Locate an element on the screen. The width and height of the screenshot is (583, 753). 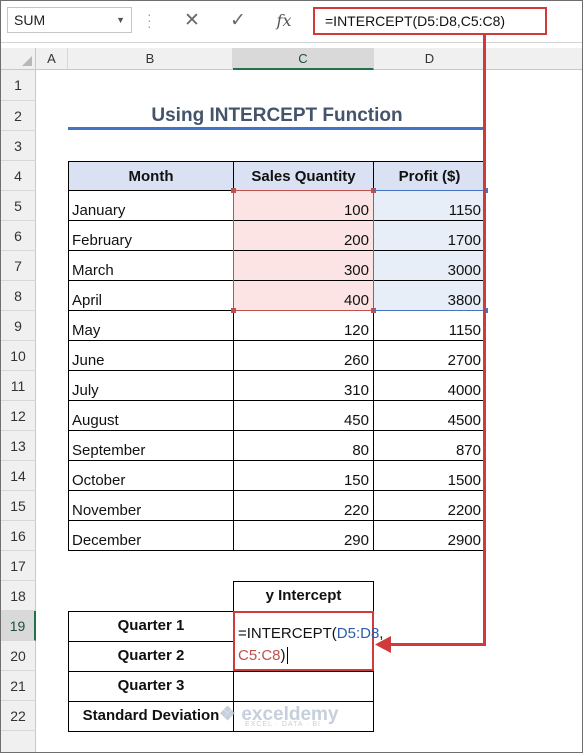
cell-profit: 4000 is located at coordinates (429, 385).